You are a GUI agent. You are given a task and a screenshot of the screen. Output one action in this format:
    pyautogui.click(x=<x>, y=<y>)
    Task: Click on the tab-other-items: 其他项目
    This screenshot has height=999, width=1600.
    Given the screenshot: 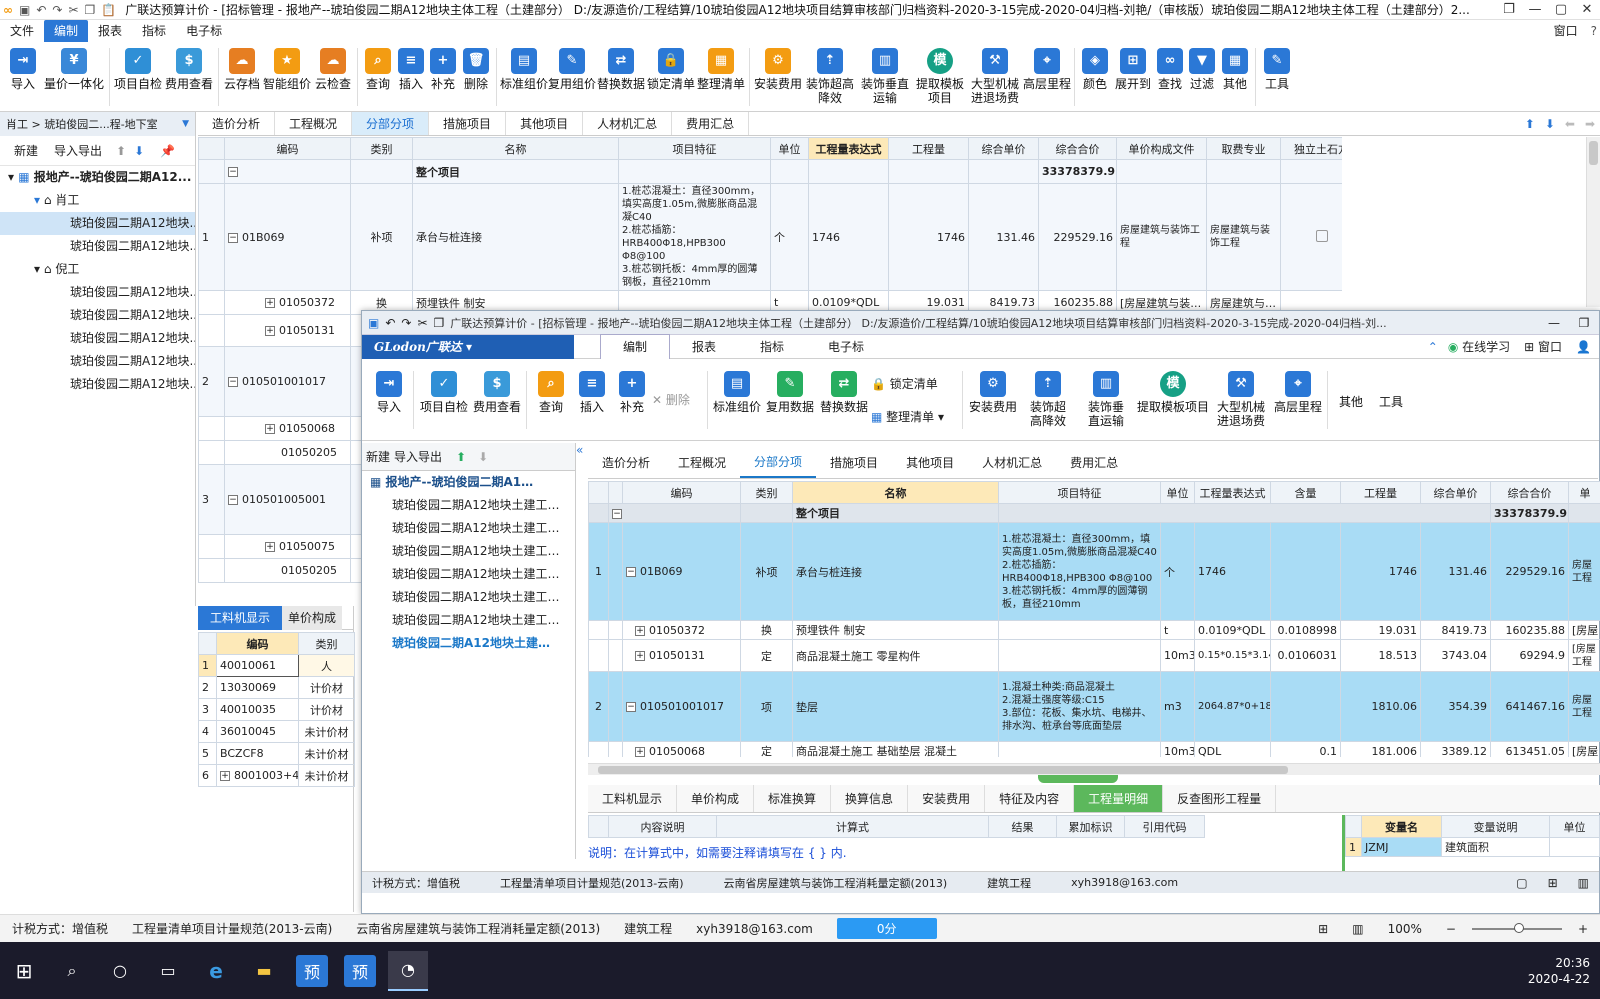 What is the action you would take?
    pyautogui.click(x=930, y=462)
    